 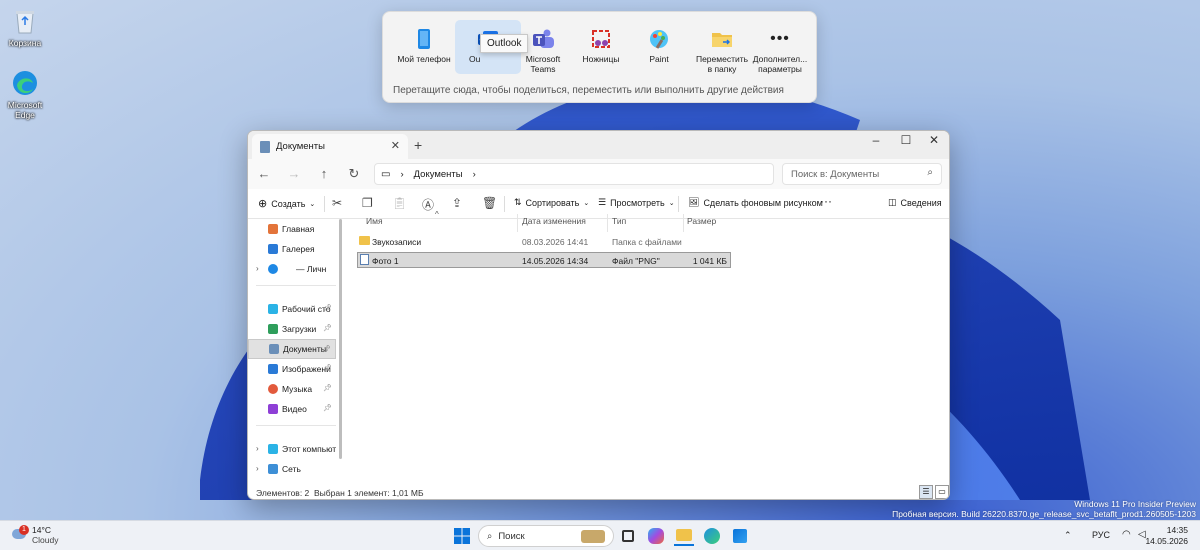 What do you see at coordinates (586, 203) in the screenshot?
I see `chevron-down-icon: ⌄` at bounding box center [586, 203].